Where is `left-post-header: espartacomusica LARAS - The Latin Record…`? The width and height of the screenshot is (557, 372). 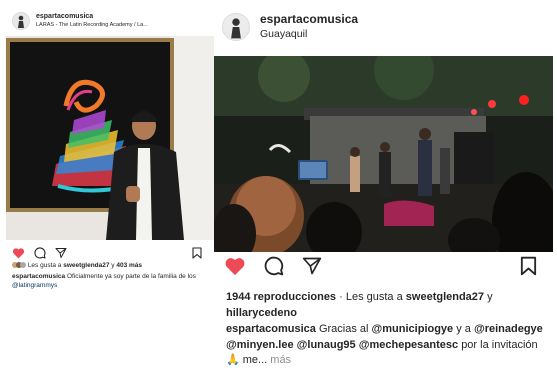
left-post-header: espartacomusica LARAS - The Latin Record… is located at coordinates (80, 21).